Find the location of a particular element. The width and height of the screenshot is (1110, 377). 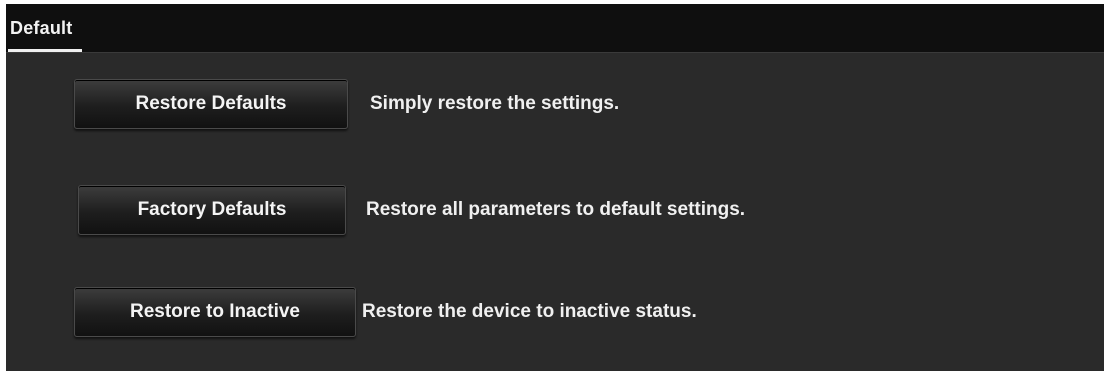

restore-defaults-description: Simply restore the settings. is located at coordinates (495, 103).